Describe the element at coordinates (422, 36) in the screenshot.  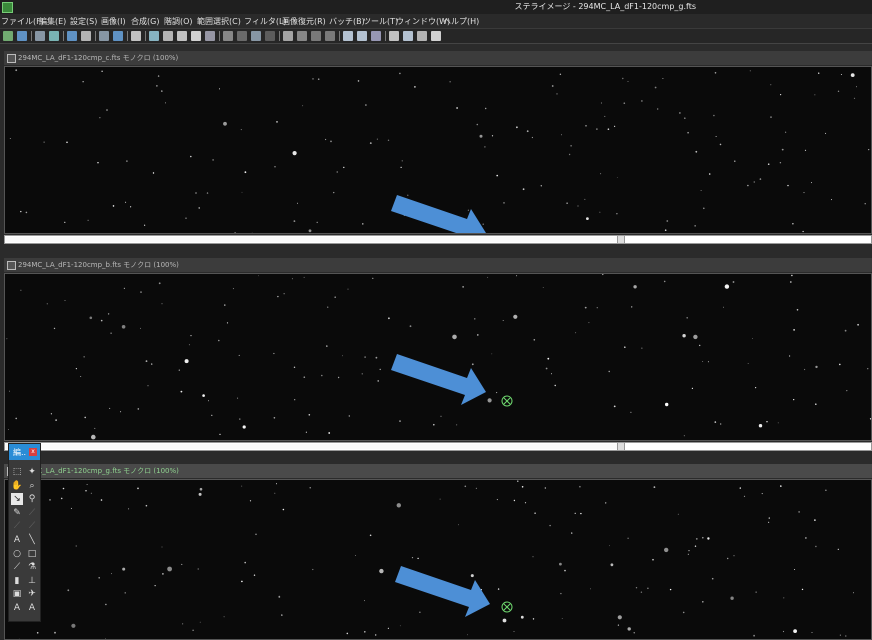
I see `flip-icon` at that location.